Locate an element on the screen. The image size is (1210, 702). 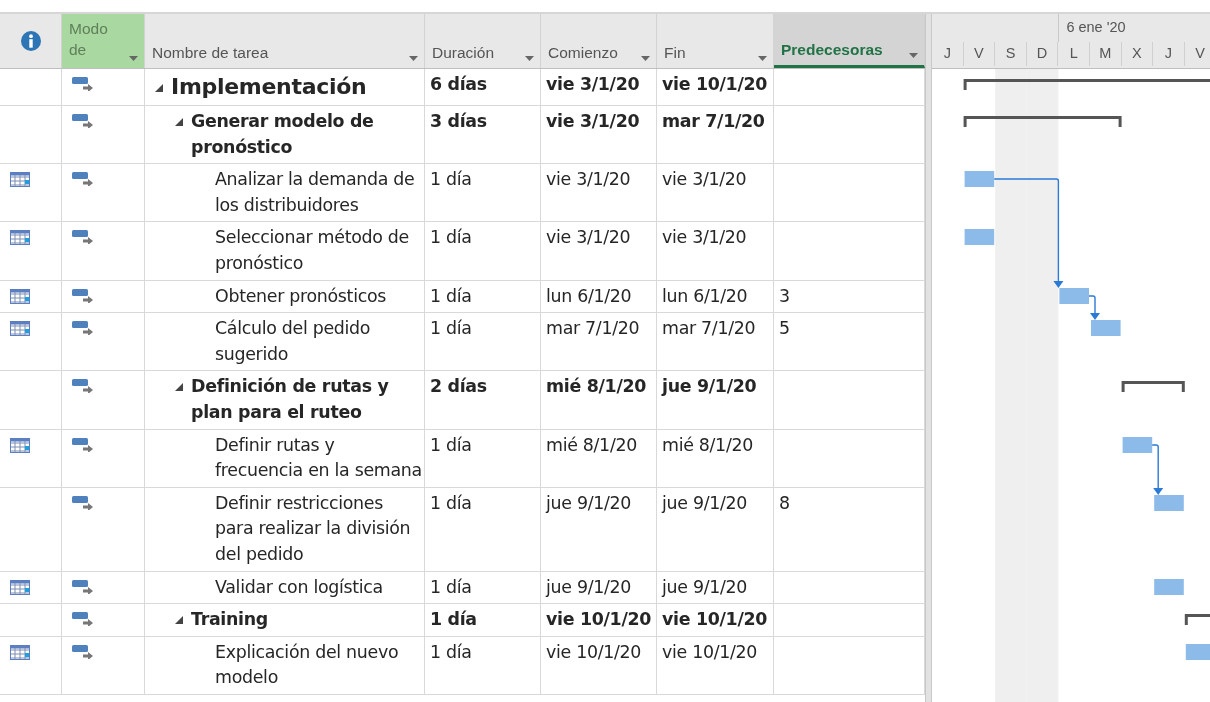
task-name: Implementación is located at coordinates (269, 87).